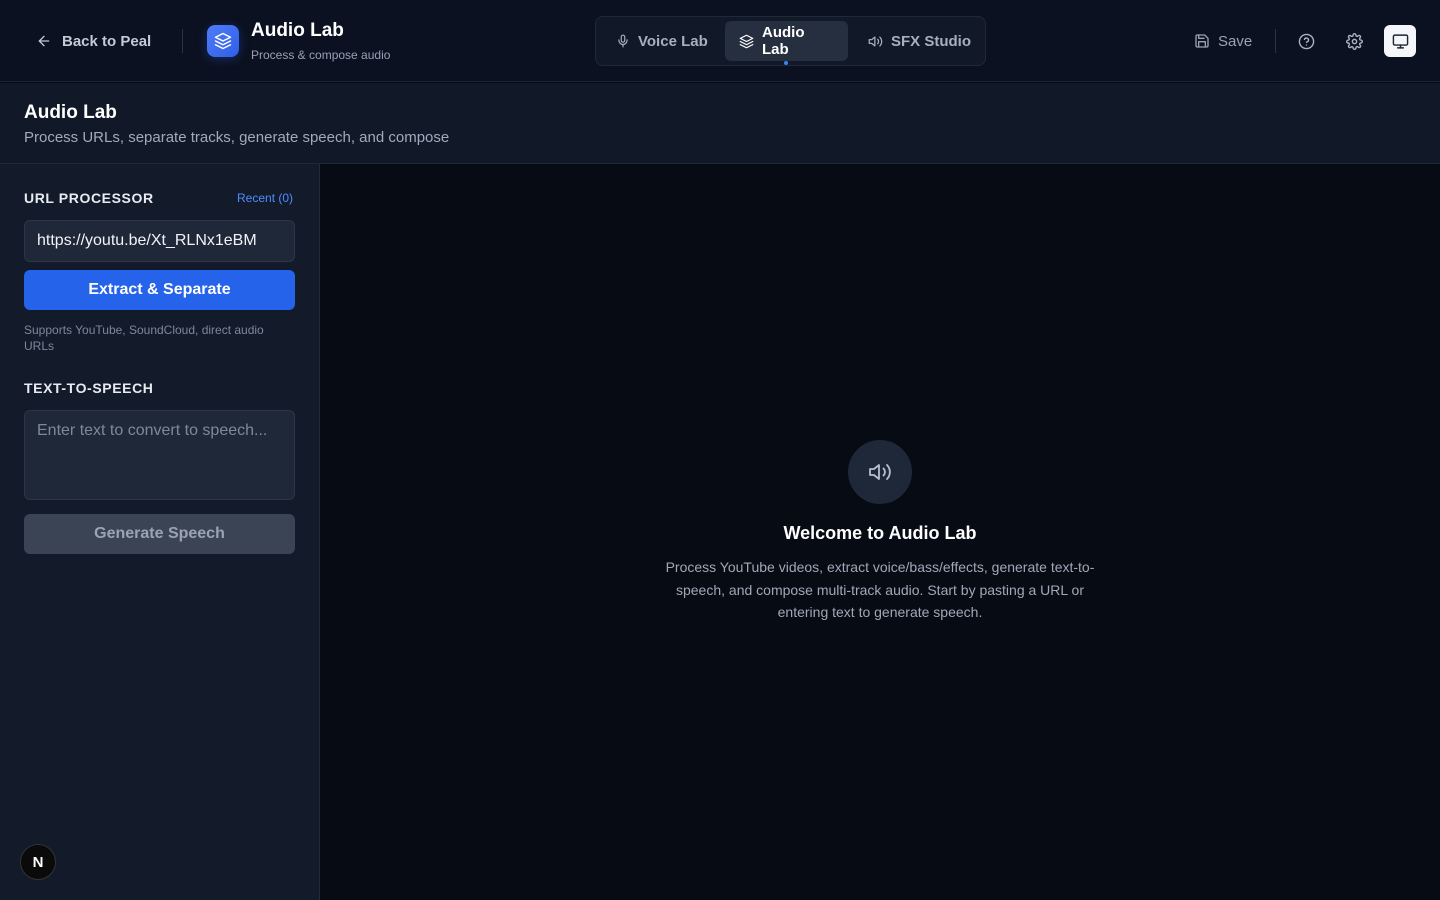  I want to click on tab-audio-lab: Audio Lab, so click(786, 41).